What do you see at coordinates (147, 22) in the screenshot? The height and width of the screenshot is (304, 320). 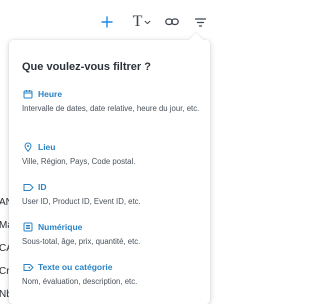 I see `chevron-down-icon` at bounding box center [147, 22].